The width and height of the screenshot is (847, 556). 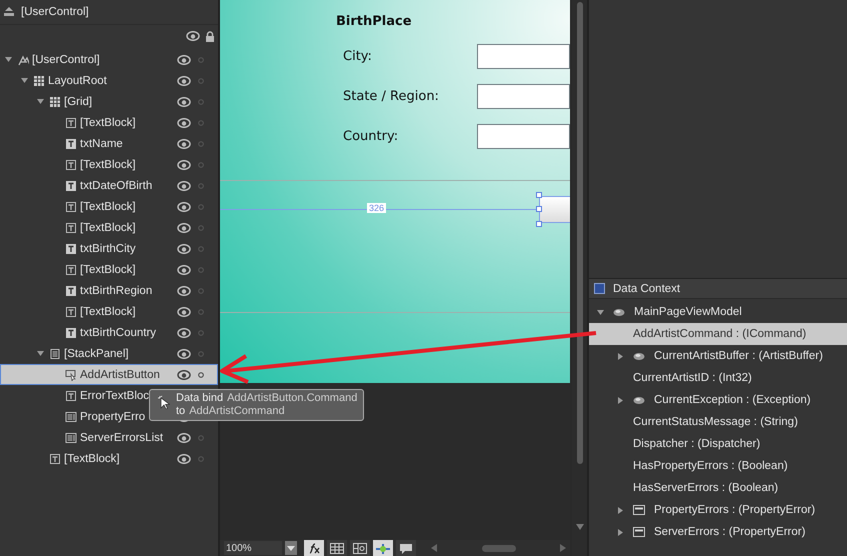 I want to click on caret-icon, so click(x=291, y=548).